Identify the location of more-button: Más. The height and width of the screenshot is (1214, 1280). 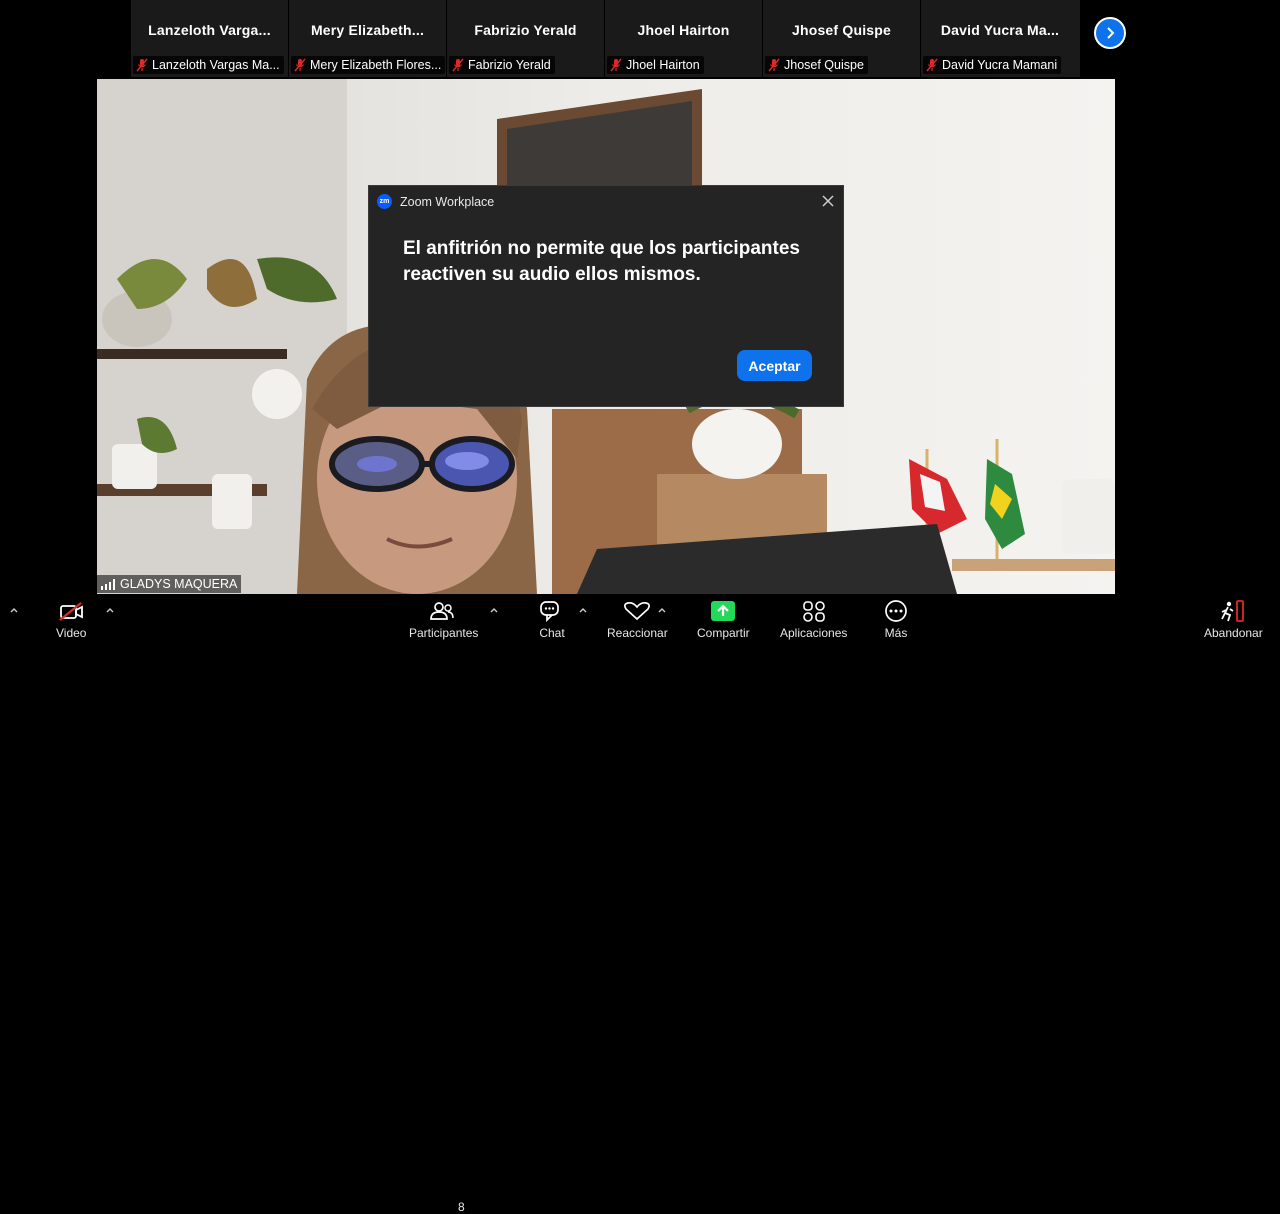
(896, 620).